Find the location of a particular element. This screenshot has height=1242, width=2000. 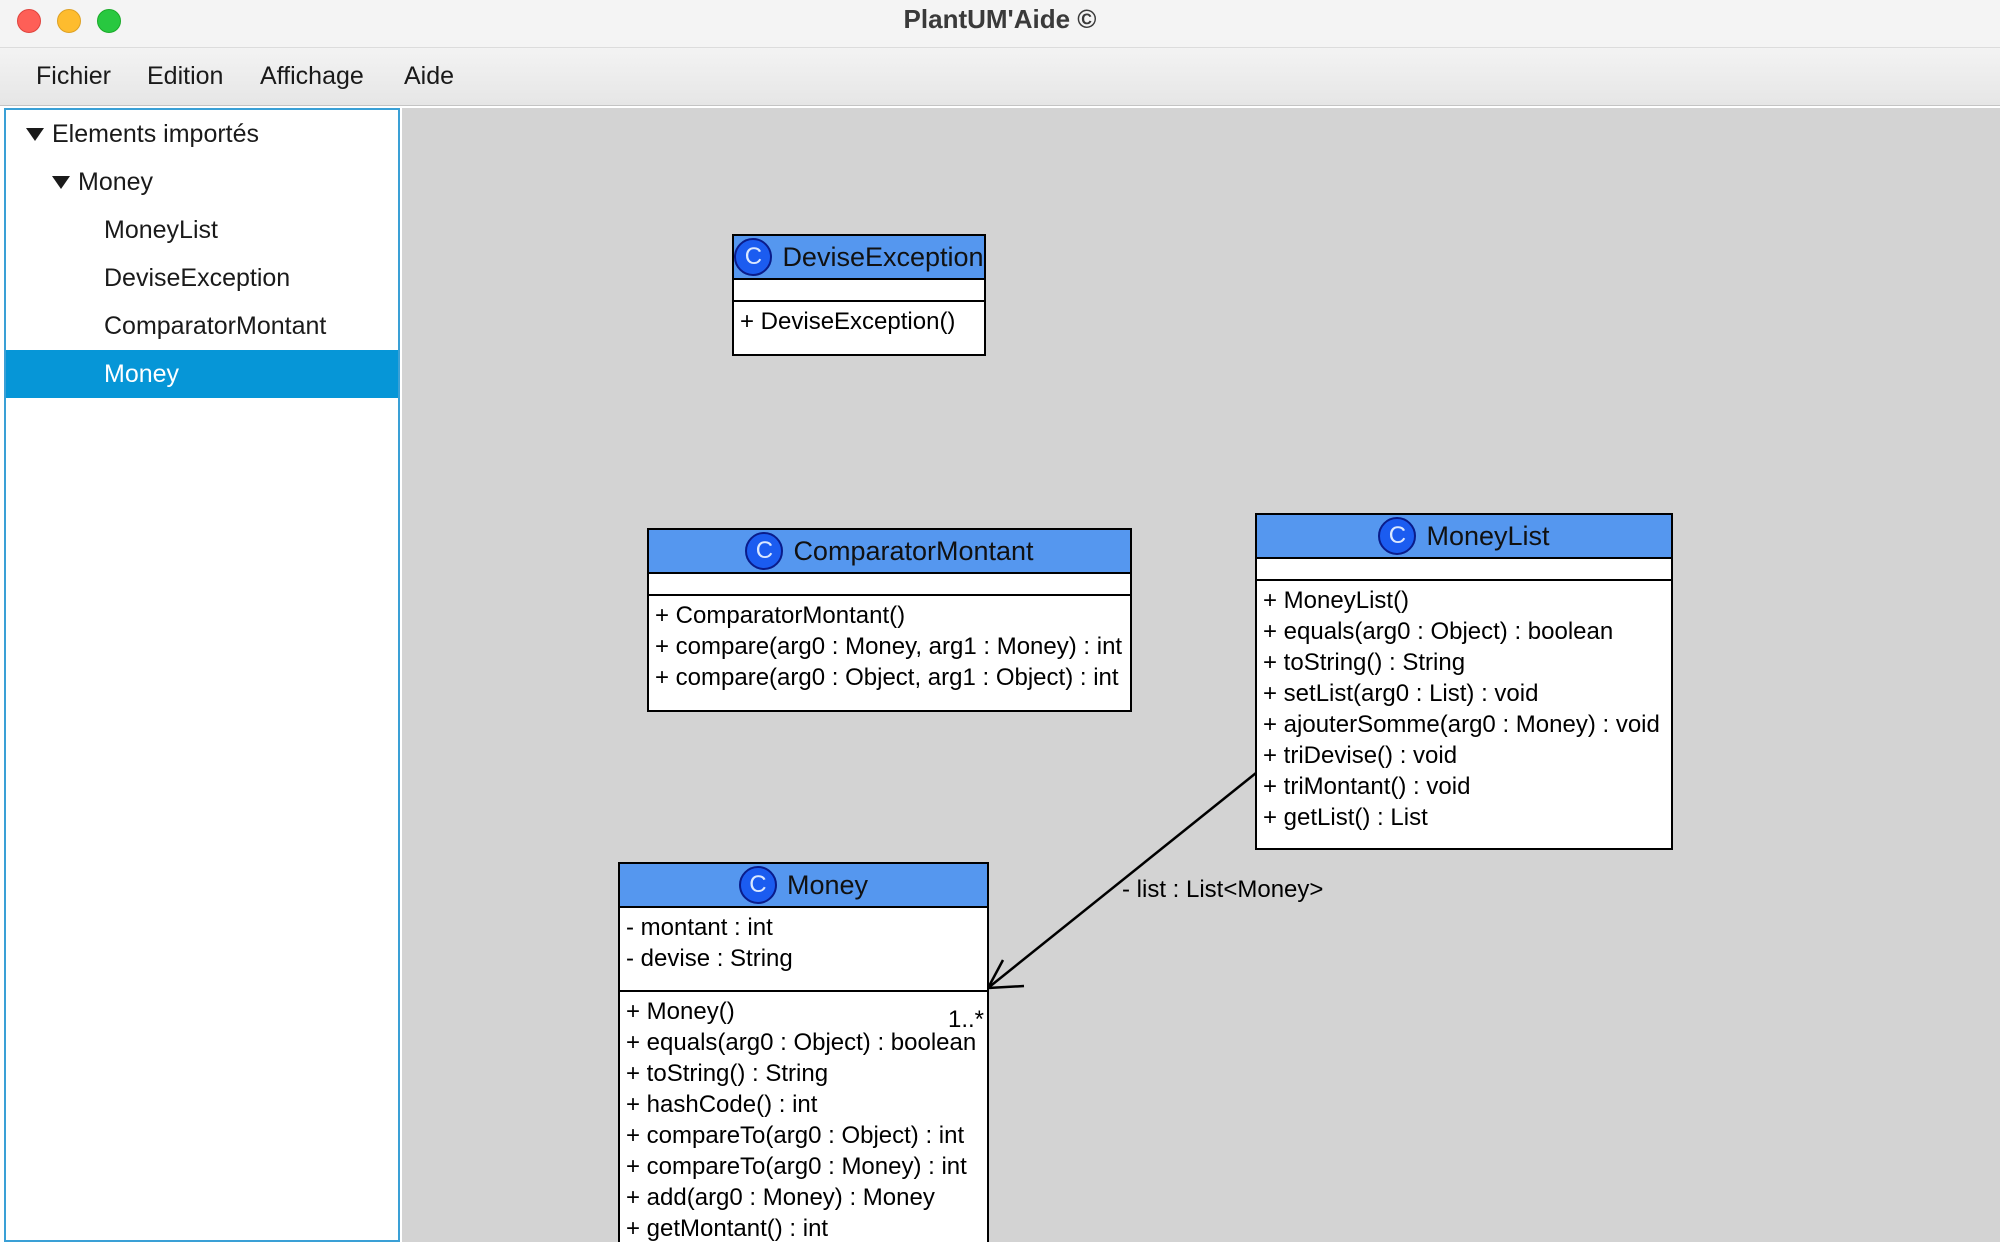

class-header: C MoneyList is located at coordinates (1464, 537).